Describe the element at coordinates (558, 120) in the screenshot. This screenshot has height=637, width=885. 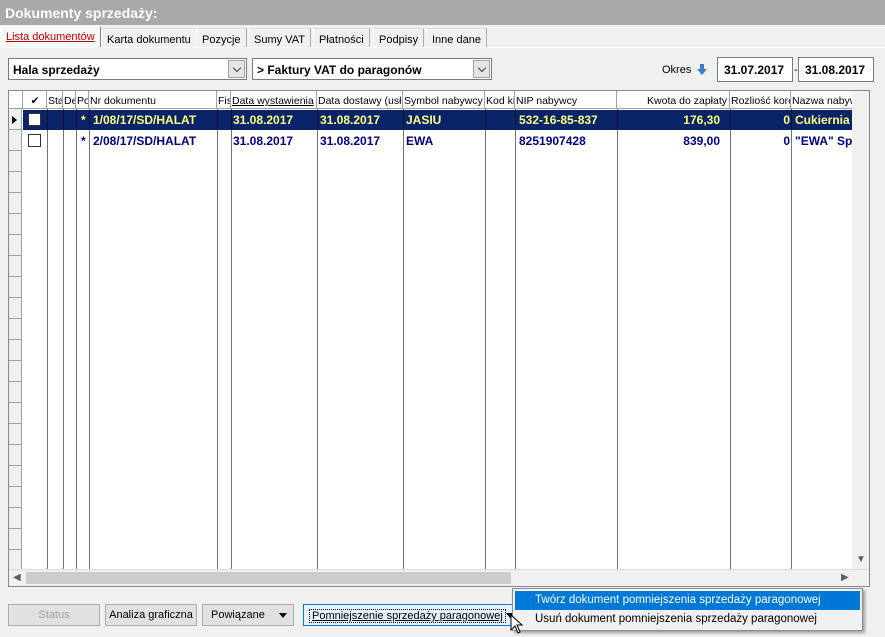
I see `cell-nip-nabywcy: 532-16-85-837` at that location.